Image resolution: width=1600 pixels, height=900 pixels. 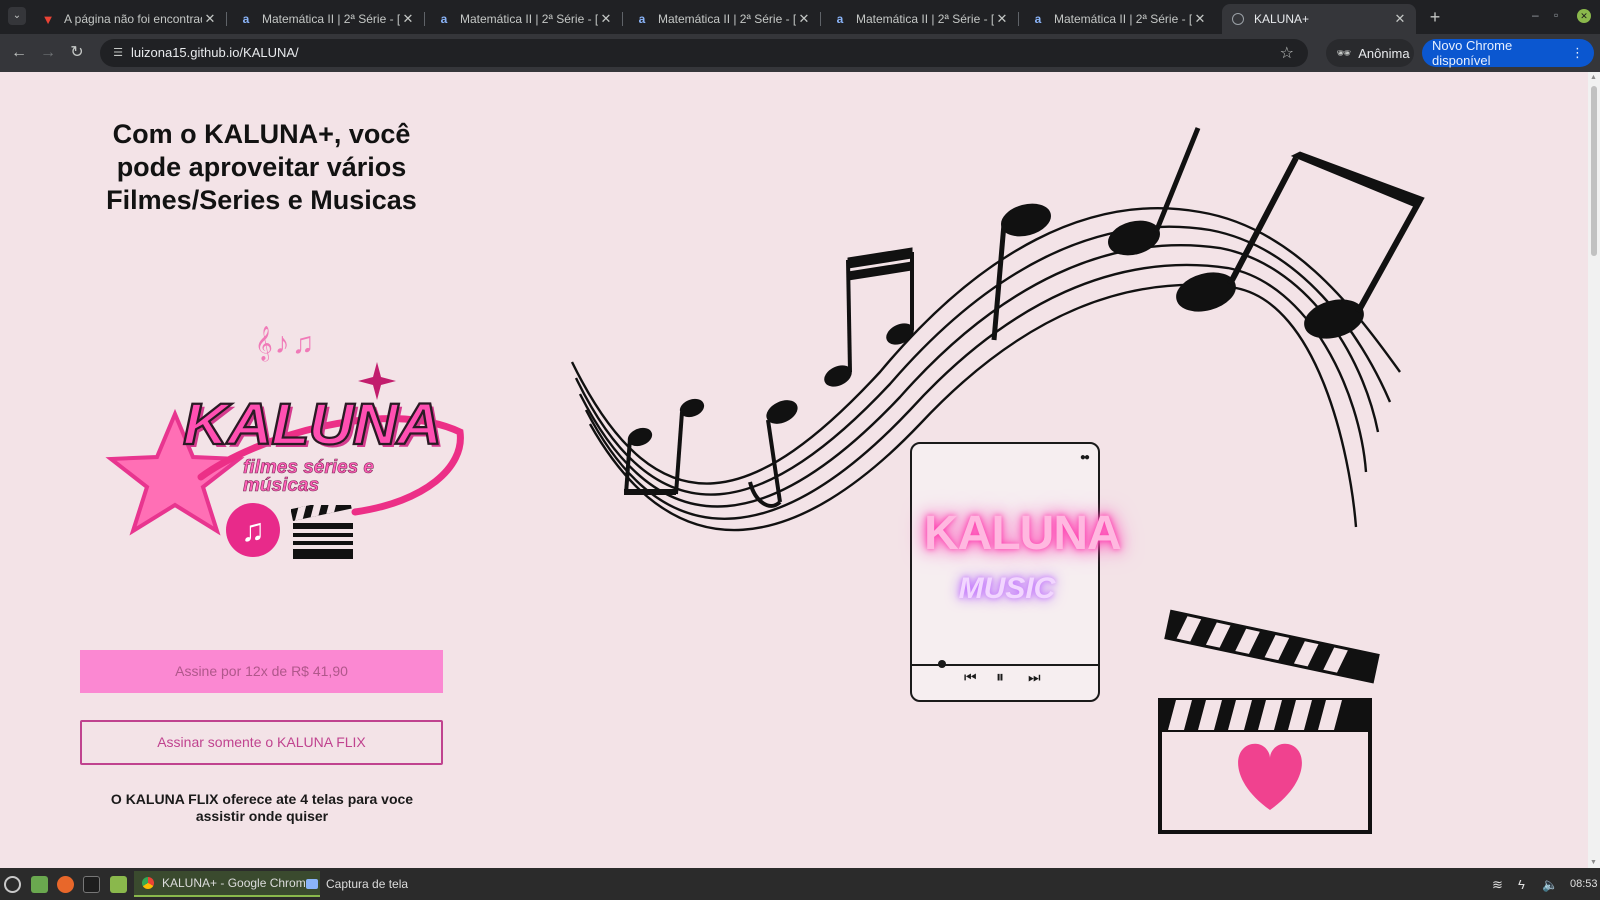 I want to click on start-menu-icon, so click(x=12, y=884).